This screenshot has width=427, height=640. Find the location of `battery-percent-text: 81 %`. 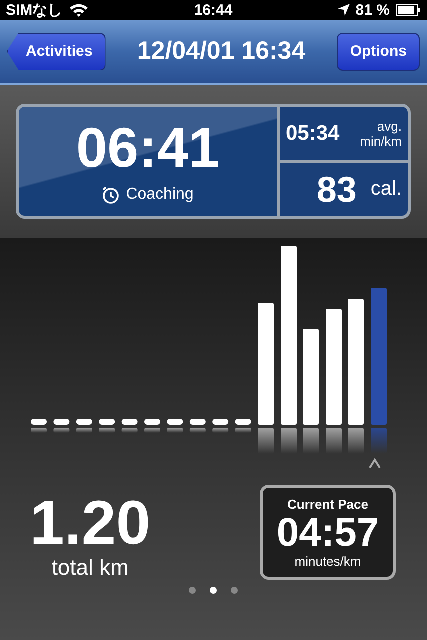

battery-percent-text: 81 % is located at coordinates (373, 10).